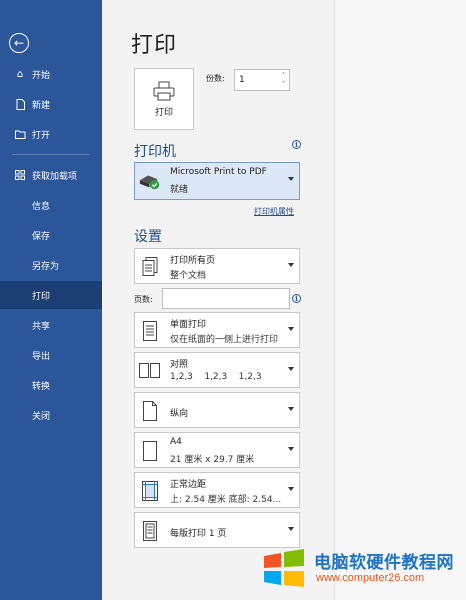 Image resolution: width=466 pixels, height=600 pixels. Describe the element at coordinates (41, 356) in the screenshot. I see `nav-item-label: 导出` at that location.